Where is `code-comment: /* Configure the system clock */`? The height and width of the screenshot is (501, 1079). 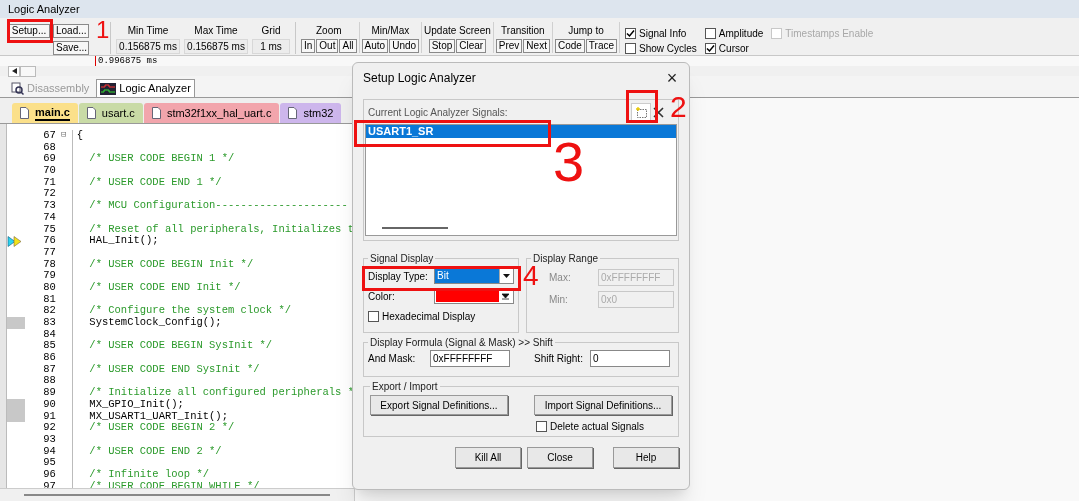 code-comment: /* Configure the system clock */ is located at coordinates (189, 311).